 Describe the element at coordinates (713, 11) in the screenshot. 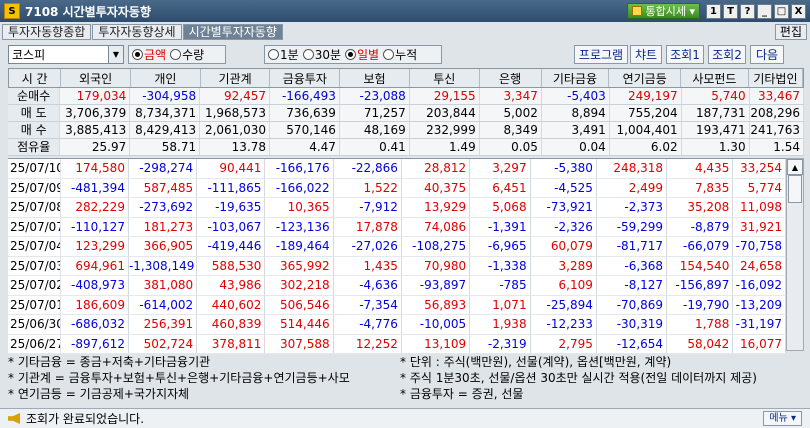

I see `link-1-button: 1` at that location.